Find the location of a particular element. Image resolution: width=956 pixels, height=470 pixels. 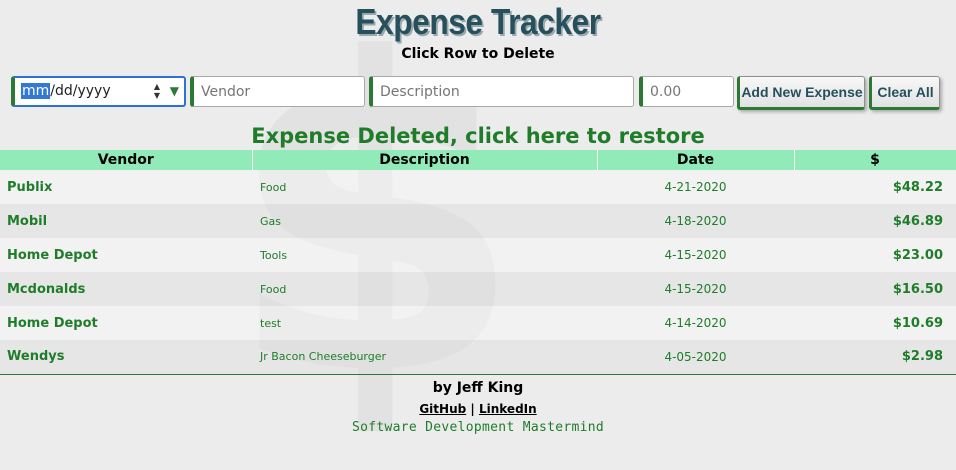

cell-amount: $16.50 is located at coordinates (917, 289).